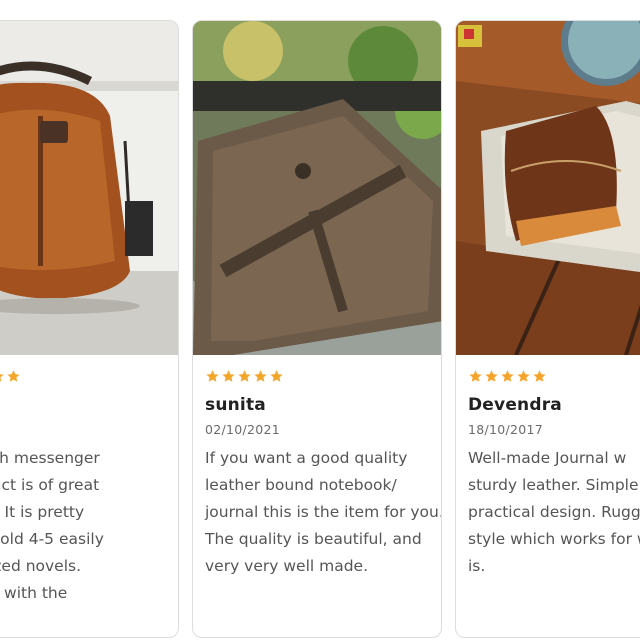  I want to click on review-text-line: leather bound notebook/, so click(301, 485).